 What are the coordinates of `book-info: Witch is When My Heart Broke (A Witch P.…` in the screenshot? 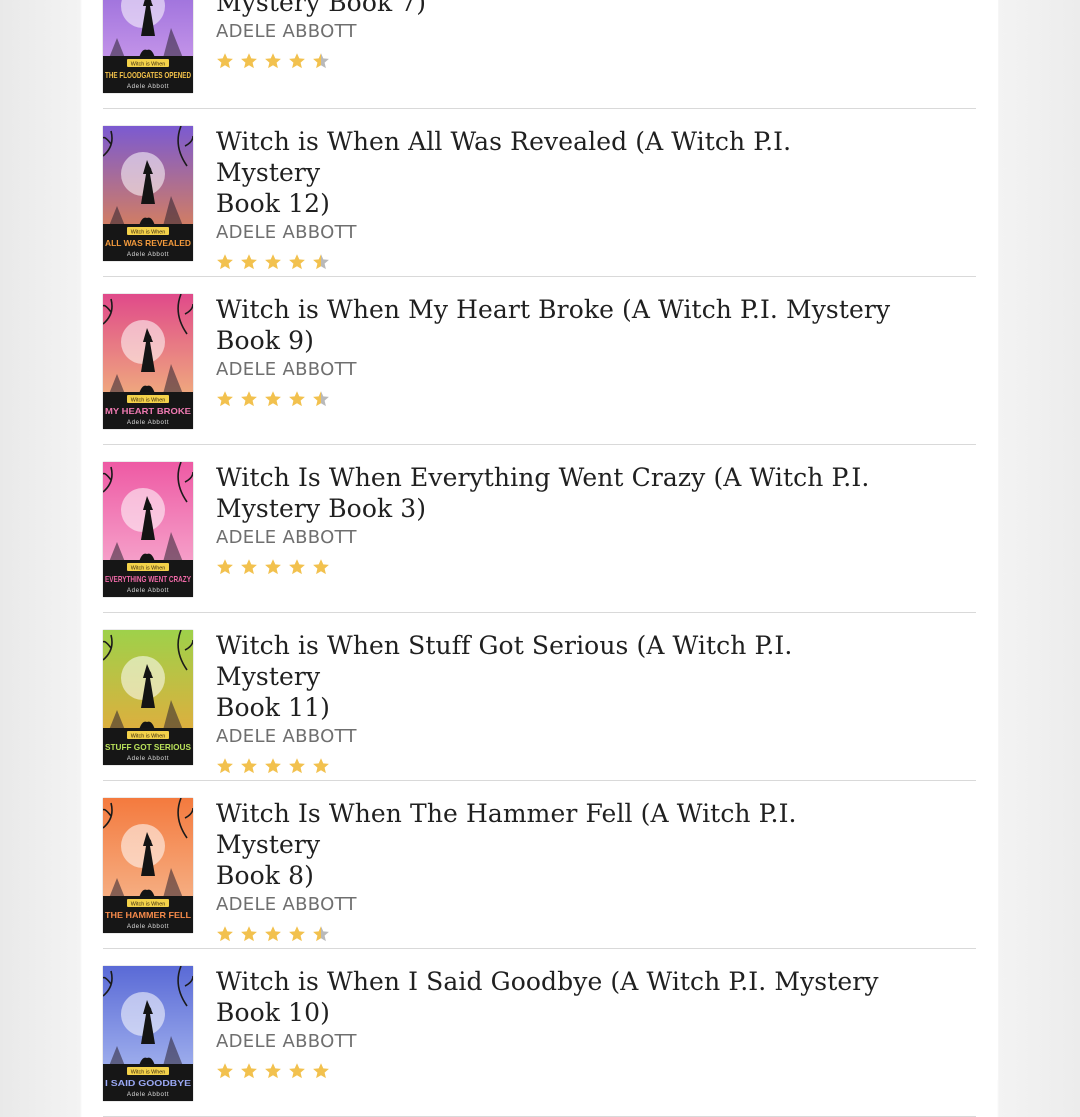 It's located at (556, 352).